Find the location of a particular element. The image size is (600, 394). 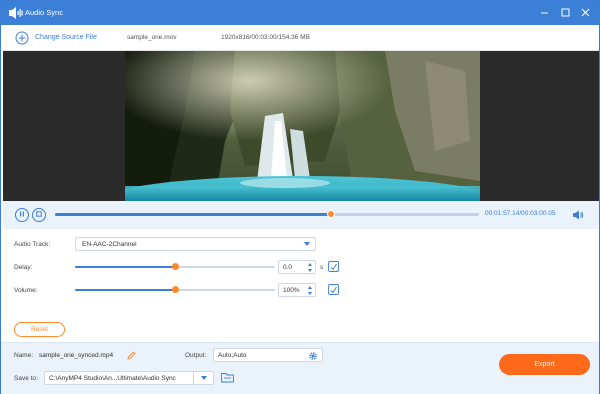

delay-sync-icon is located at coordinates (333, 266).